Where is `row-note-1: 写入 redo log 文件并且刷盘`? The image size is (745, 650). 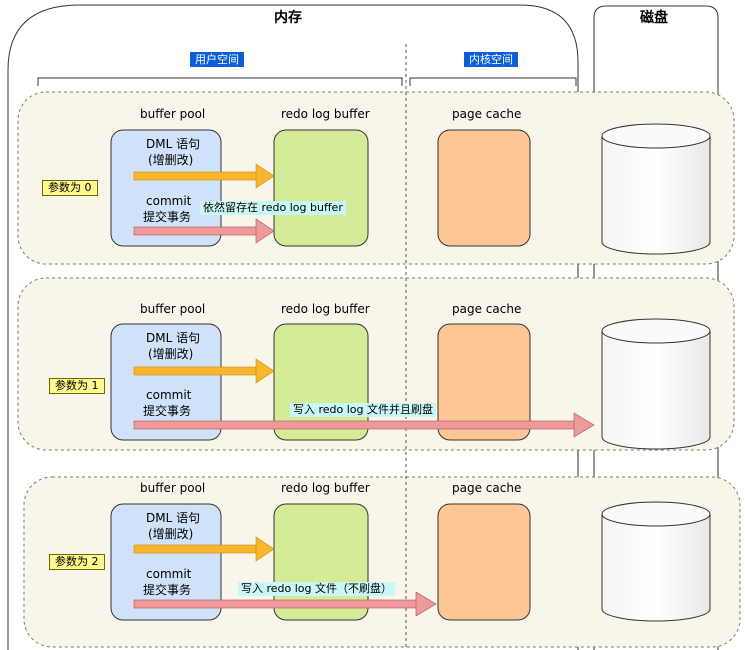
row-note-1: 写入 redo log 文件并且刷盘 is located at coordinates (363, 410).